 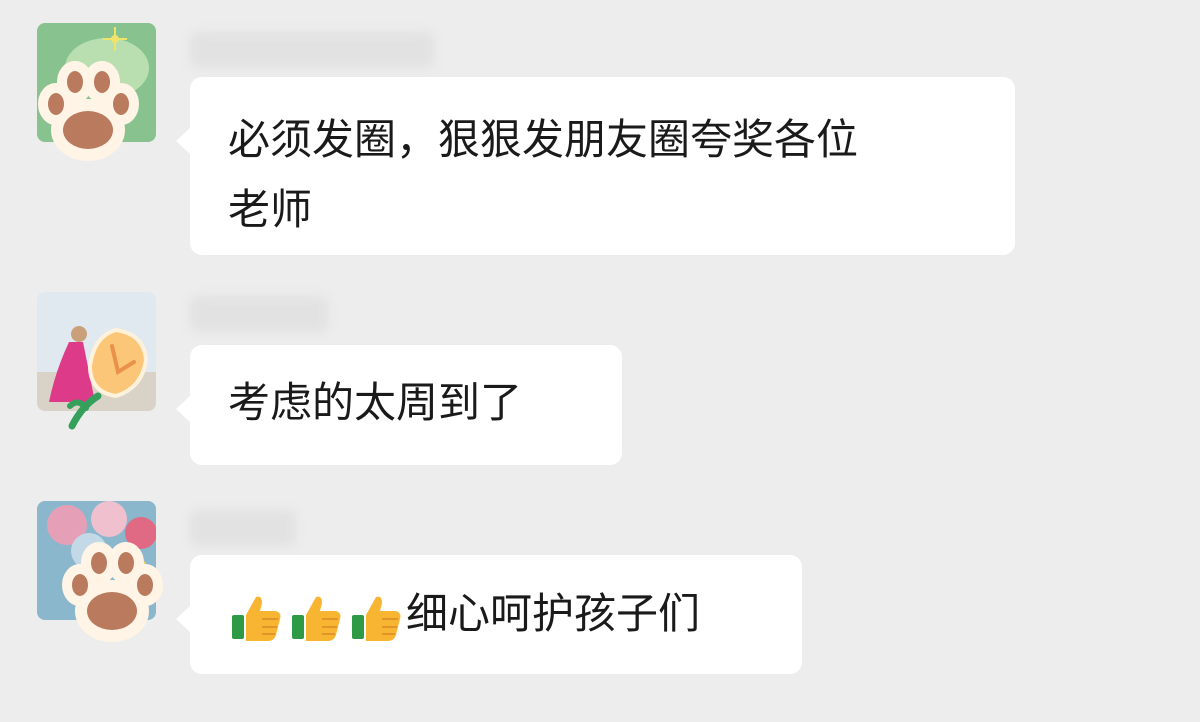 I want to click on message-bubble: 细心呵护孩子们, so click(x=489, y=614).